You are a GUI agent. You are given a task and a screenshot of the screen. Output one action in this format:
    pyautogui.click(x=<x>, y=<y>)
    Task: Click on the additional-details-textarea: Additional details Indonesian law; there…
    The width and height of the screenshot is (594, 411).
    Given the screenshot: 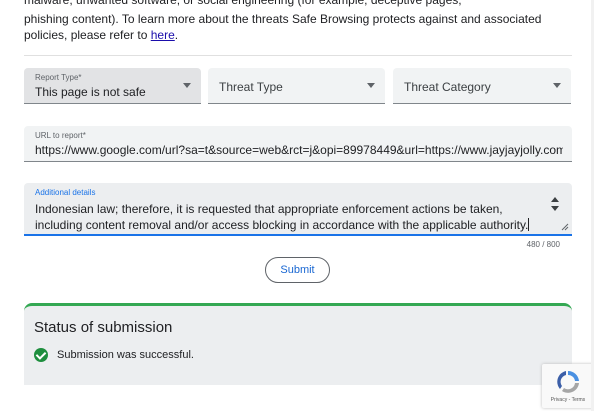 What is the action you would take?
    pyautogui.click(x=298, y=209)
    